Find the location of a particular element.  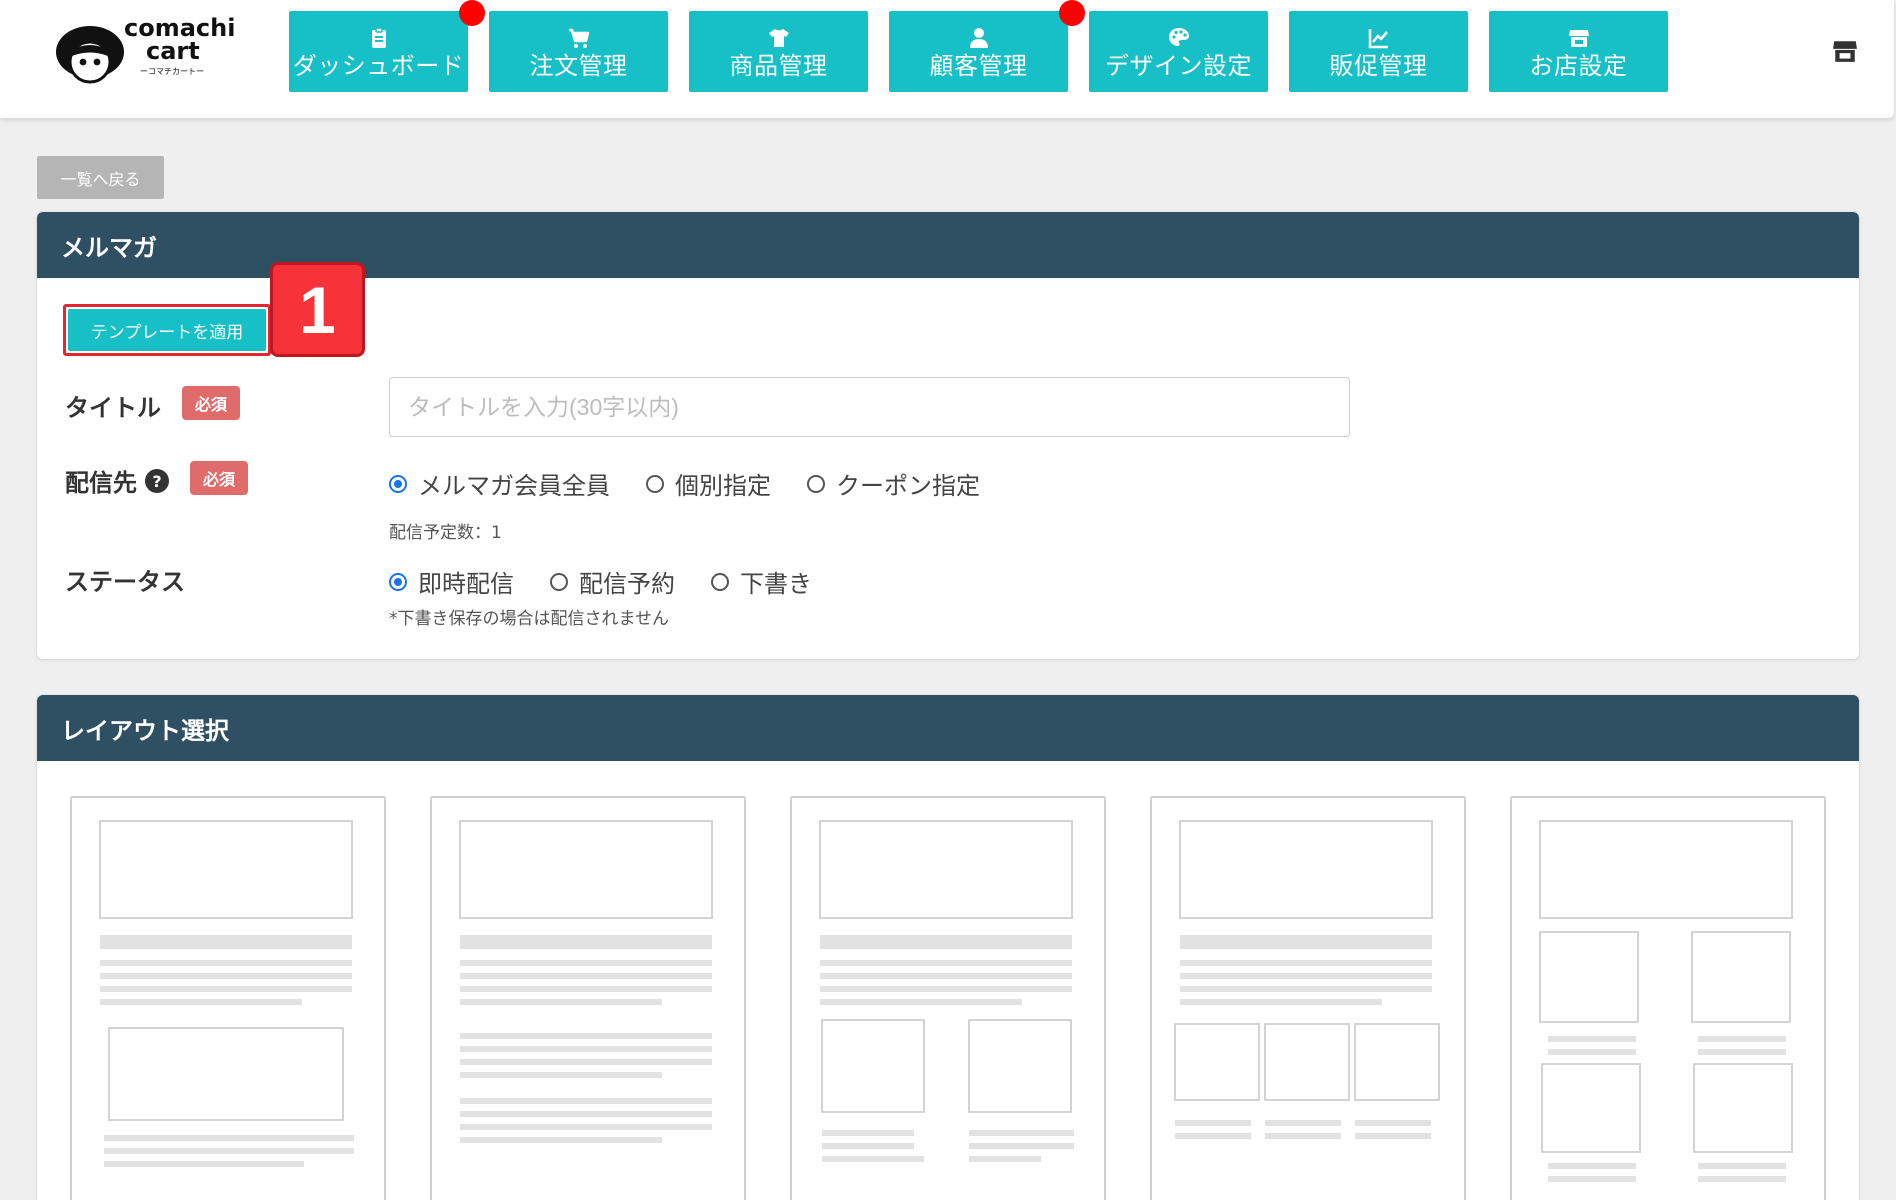

status-option-scheduled: 配信予約 is located at coordinates (612, 581).